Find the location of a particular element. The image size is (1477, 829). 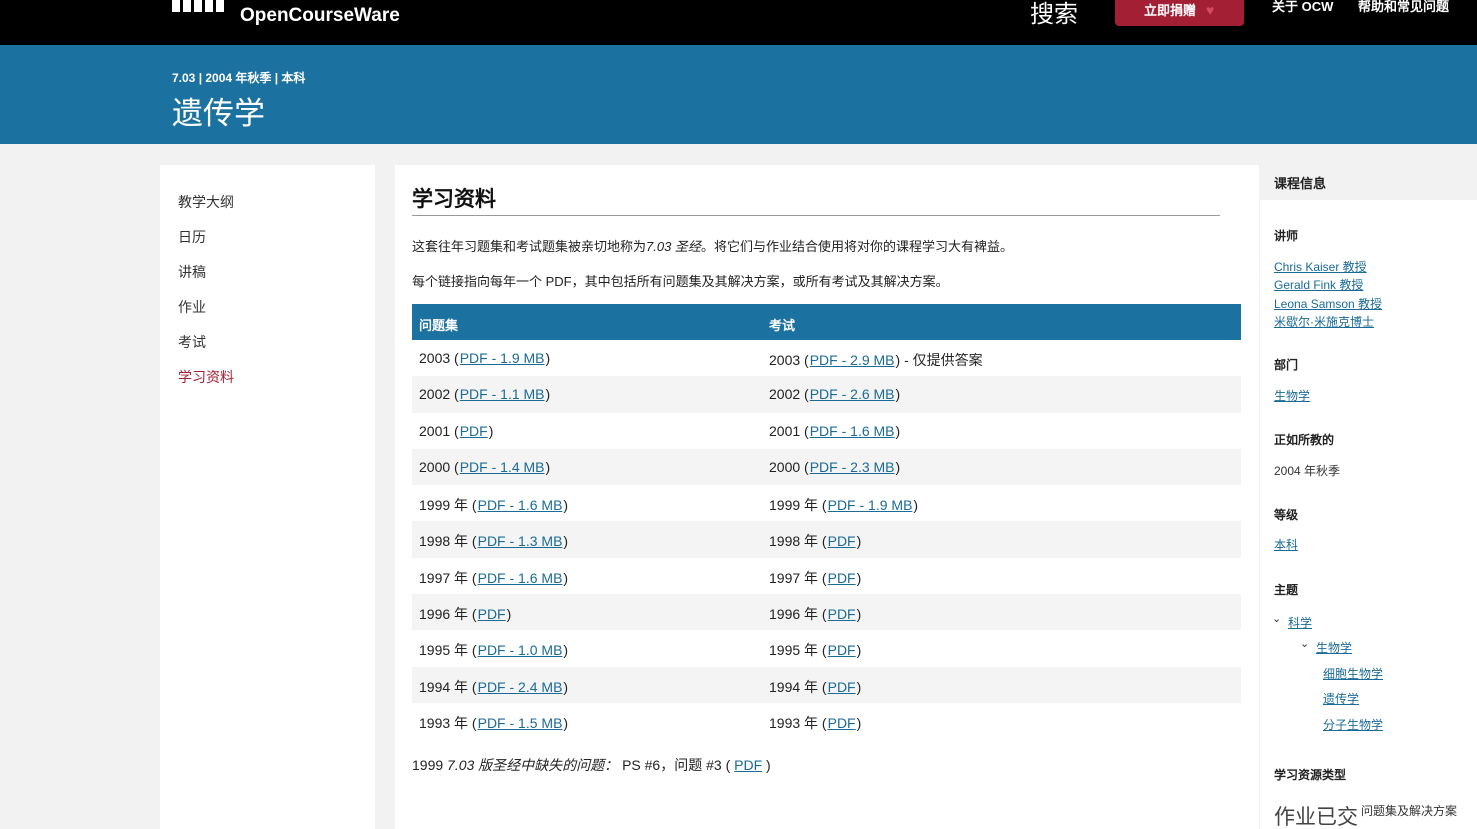

instructor-link: Leona Samson 教授 is located at coordinates (1328, 303).